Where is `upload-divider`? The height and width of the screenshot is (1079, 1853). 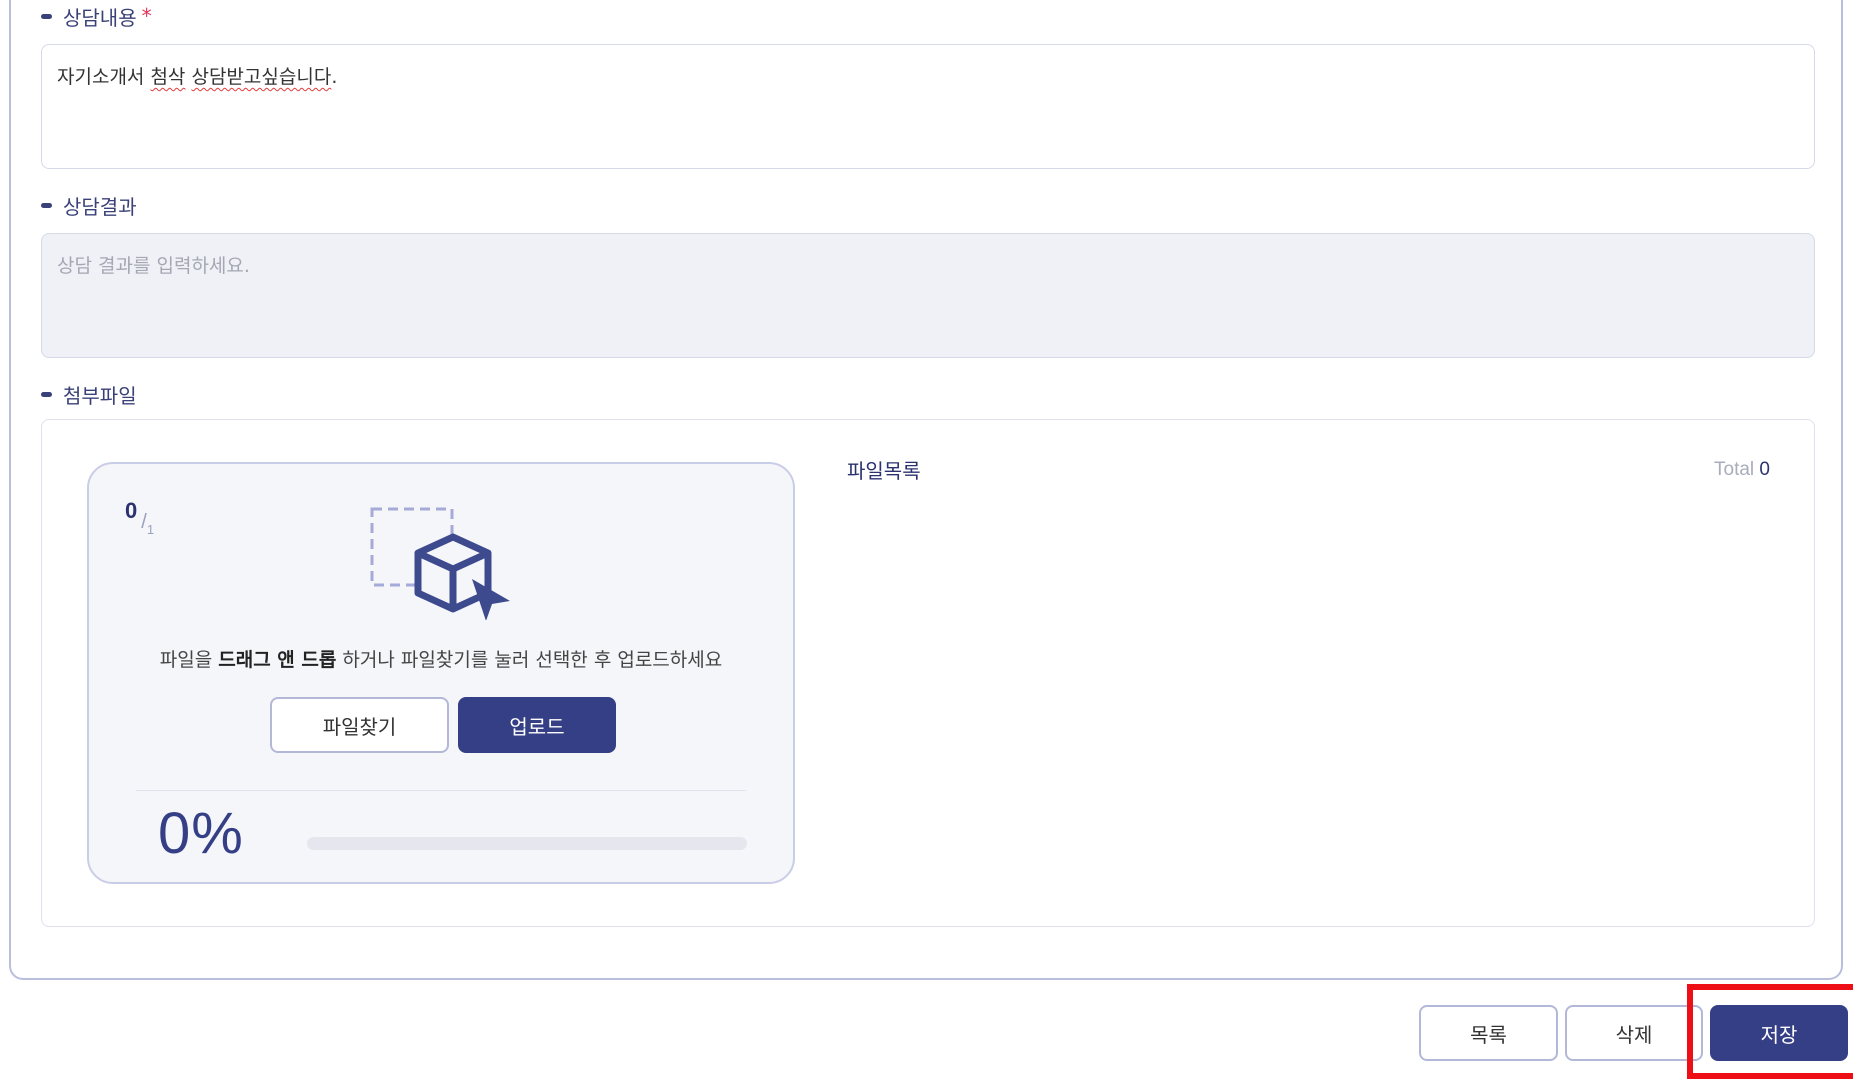
upload-divider is located at coordinates (441, 790).